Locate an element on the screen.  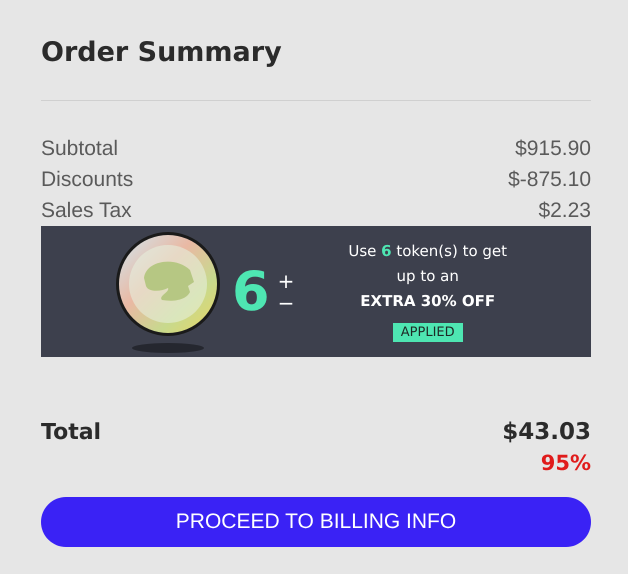
total-amount: $43.03 is located at coordinates (546, 432).